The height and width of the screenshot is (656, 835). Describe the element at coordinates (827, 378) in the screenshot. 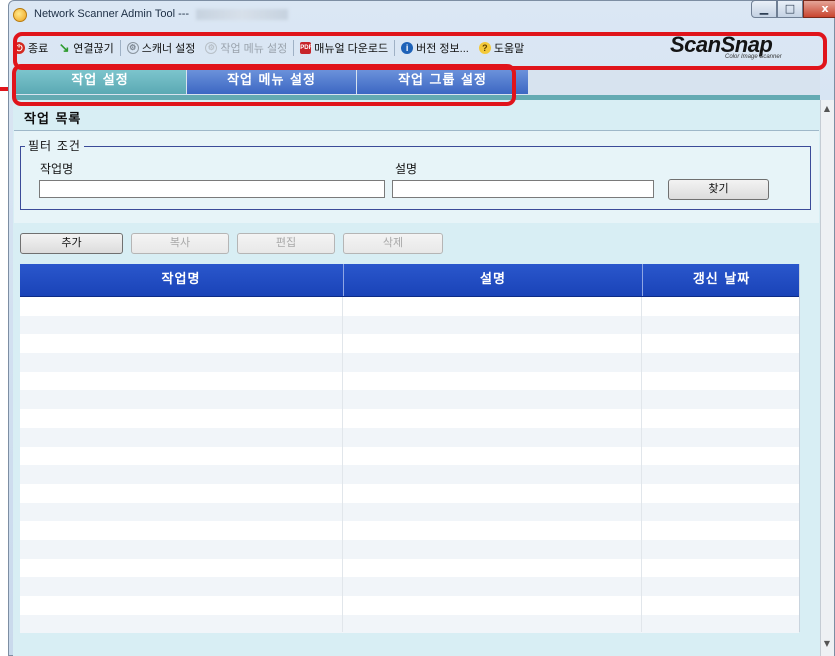

I see `vertical-scrollbar` at that location.